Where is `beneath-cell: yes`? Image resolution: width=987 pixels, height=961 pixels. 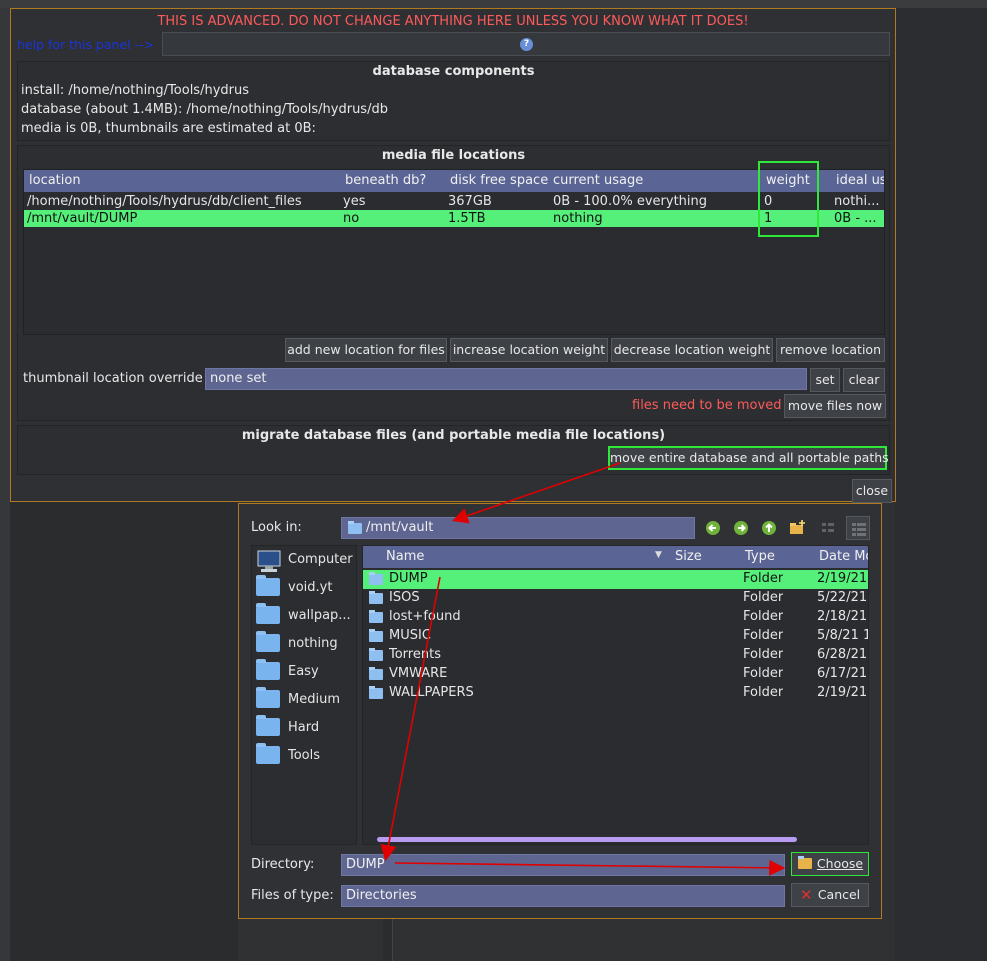
beneath-cell: yes is located at coordinates (354, 201).